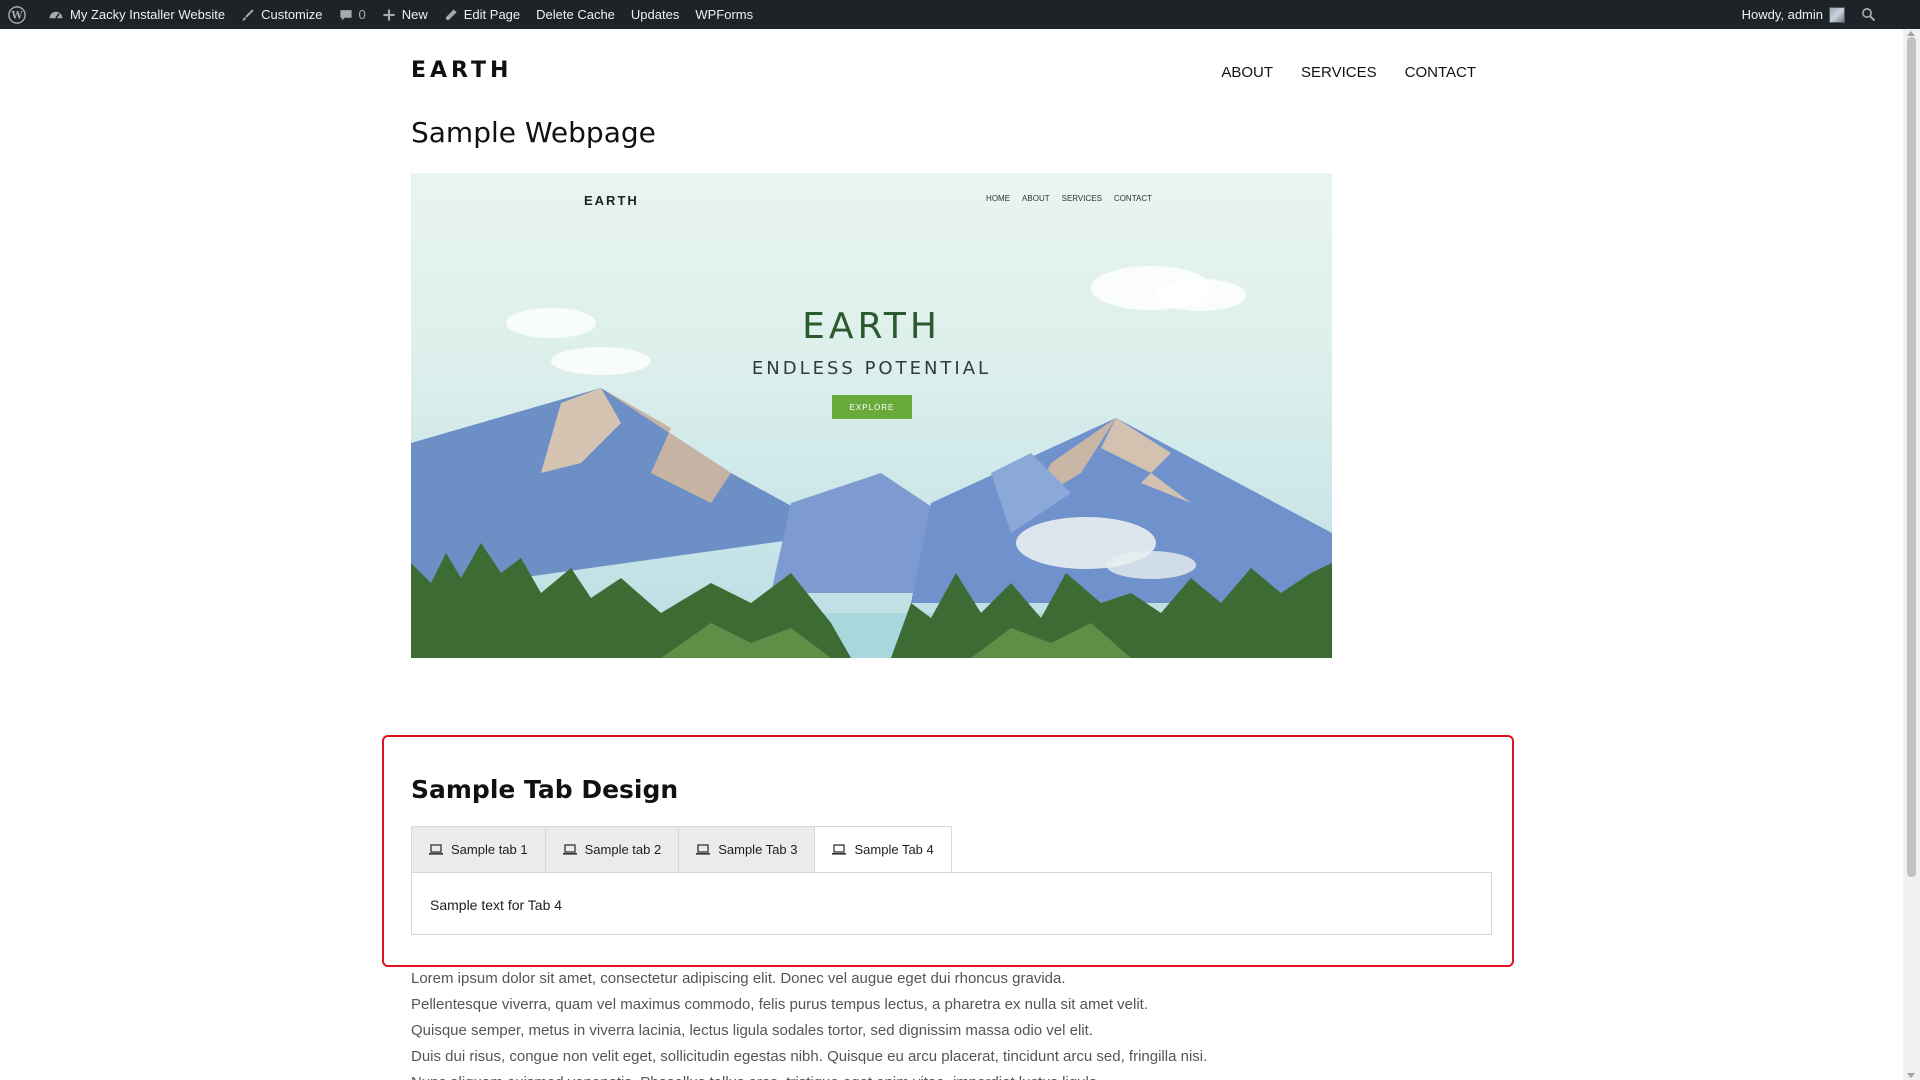 This screenshot has width=1920, height=1080. Describe the element at coordinates (1339, 72) in the screenshot. I see `nav-link-services: SERVICES` at that location.